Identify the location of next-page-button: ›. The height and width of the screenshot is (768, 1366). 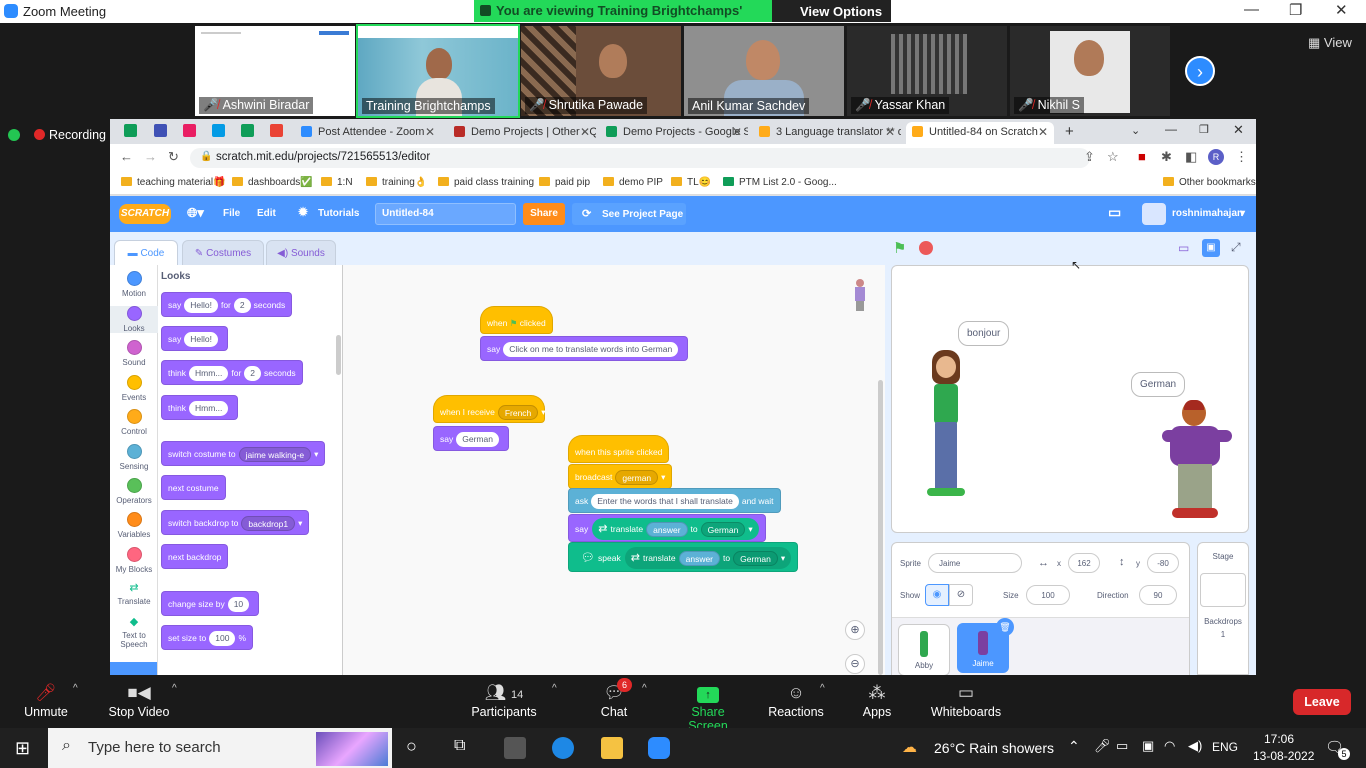
(1200, 71).